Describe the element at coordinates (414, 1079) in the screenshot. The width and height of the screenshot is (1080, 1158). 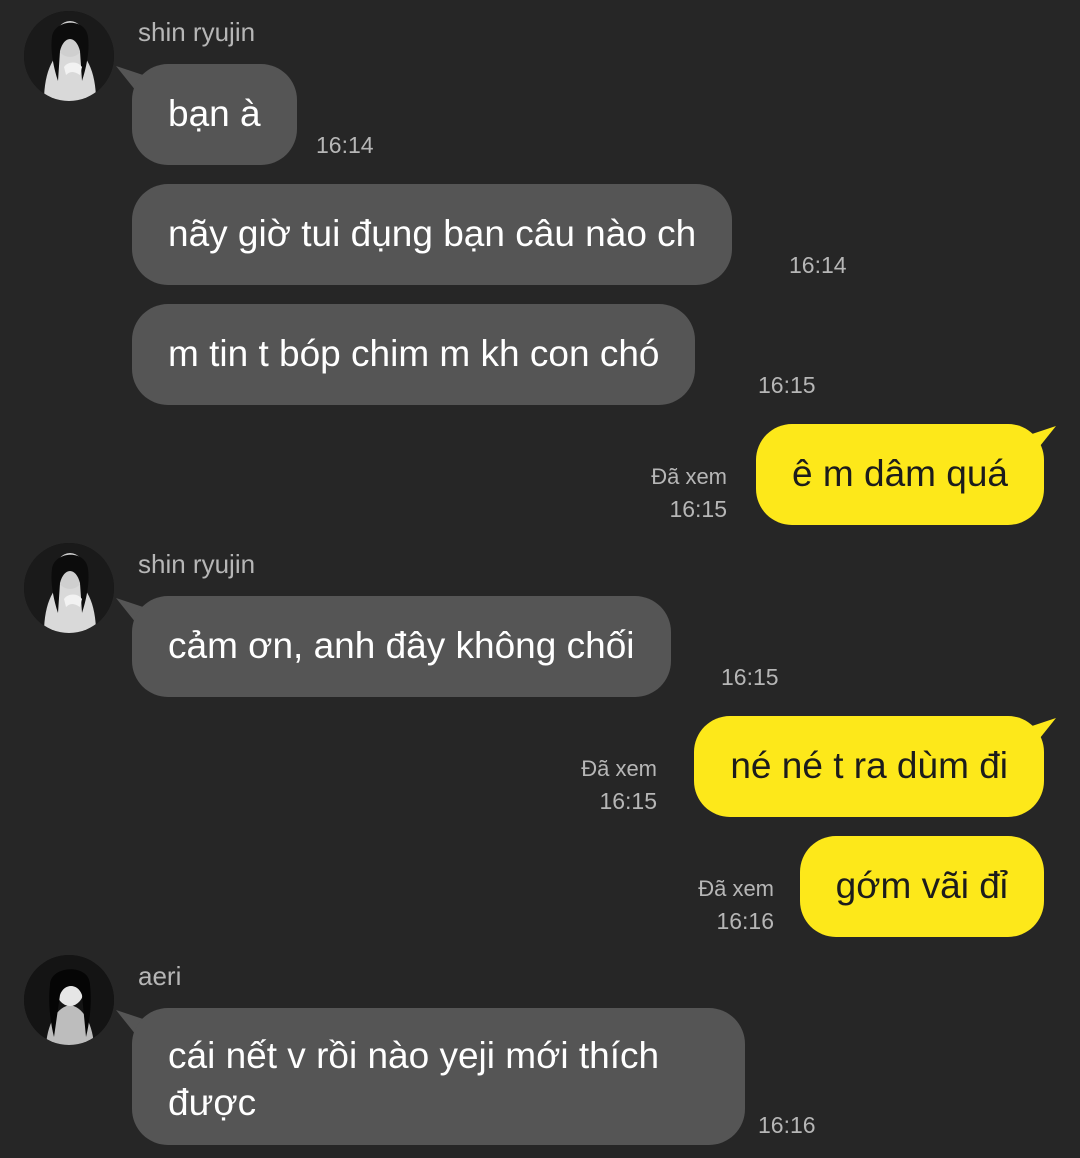
I see `message-text: cái nết v rồi nào yeji mới thích được` at that location.